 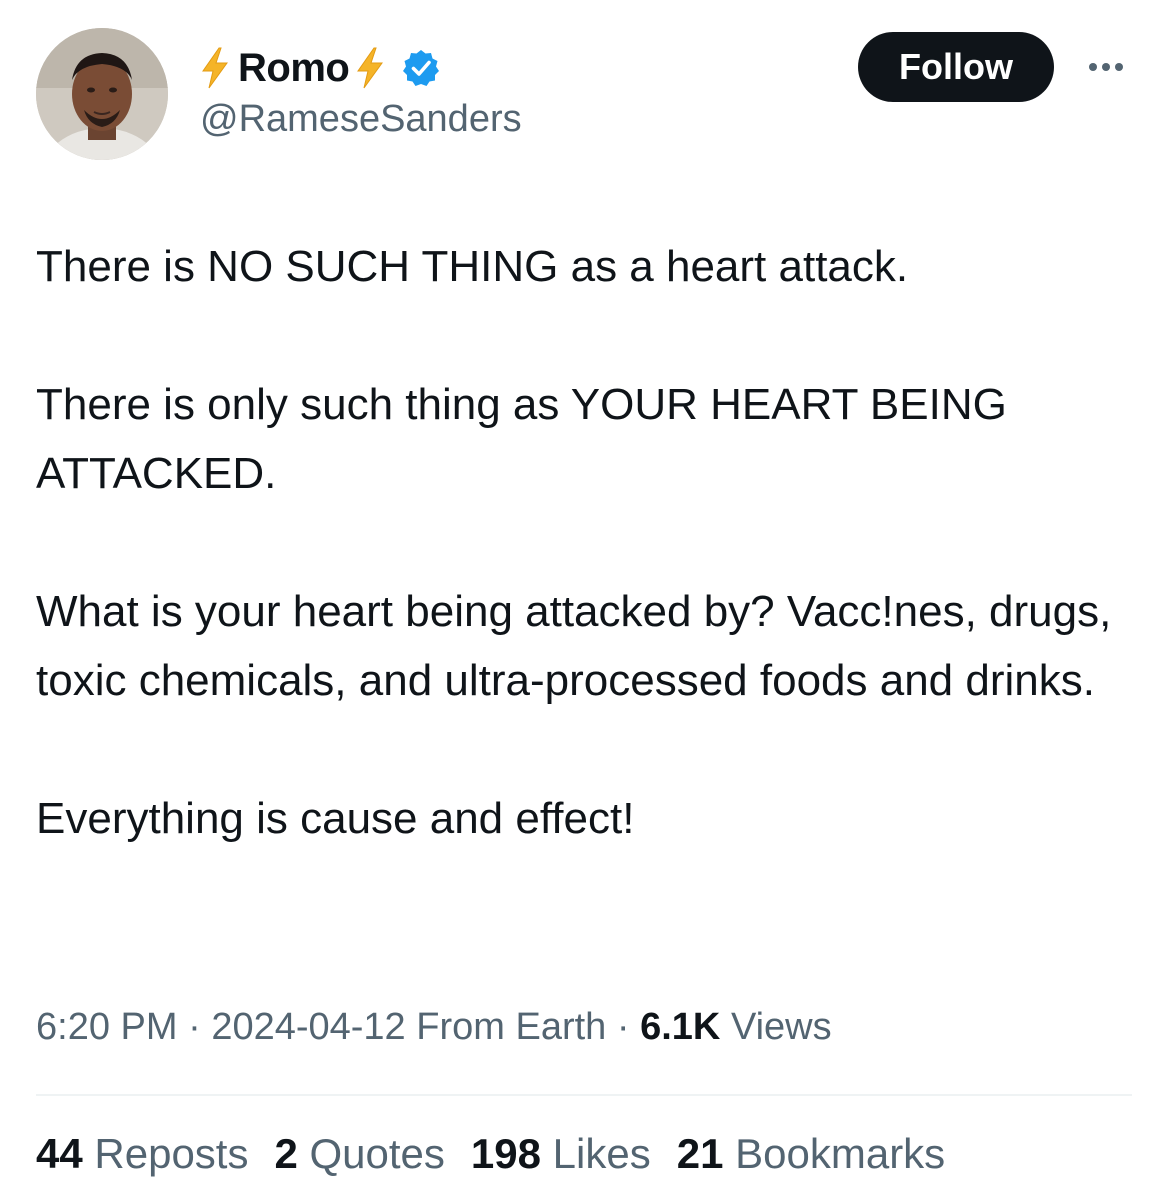 What do you see at coordinates (286, 1153) in the screenshot?
I see `quotes-count: 2` at bounding box center [286, 1153].